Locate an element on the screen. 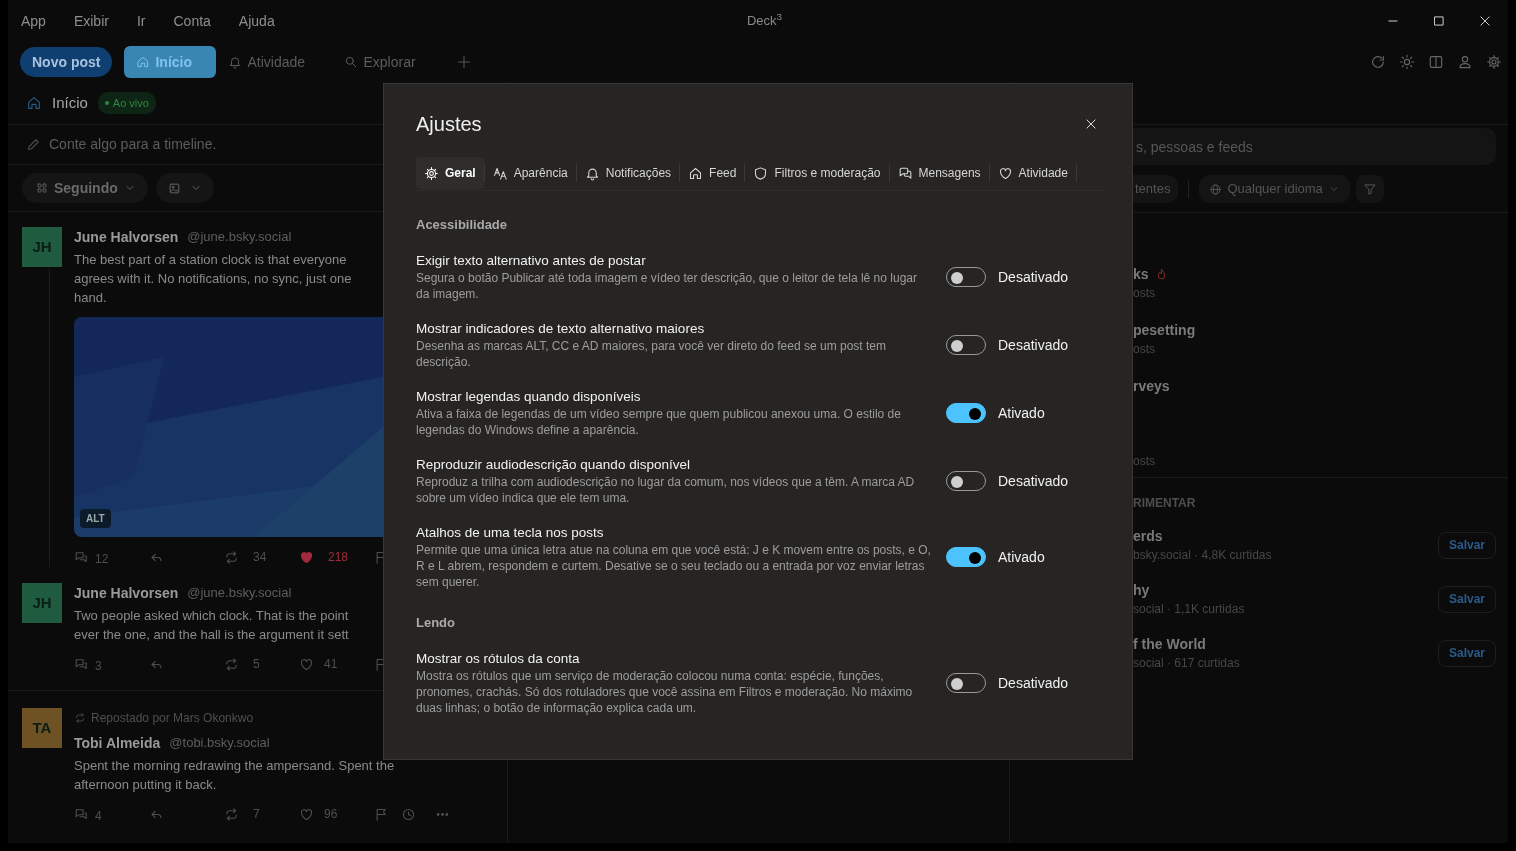 Image resolution: width=1516 pixels, height=851 pixels. columns-icon is located at coordinates (1435, 62).